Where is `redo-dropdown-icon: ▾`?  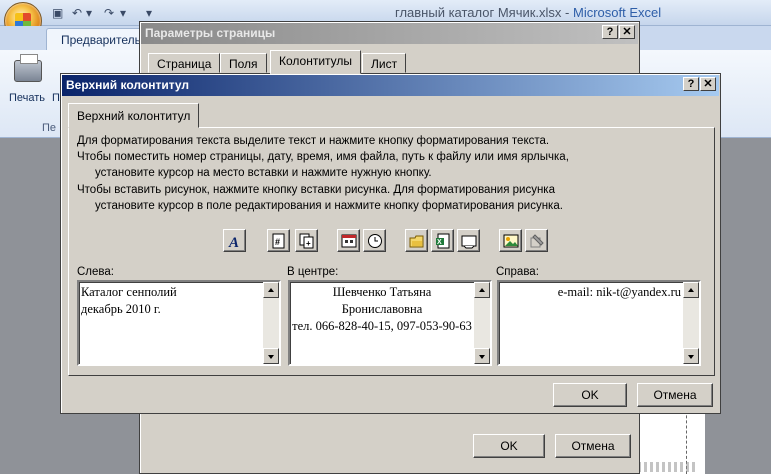
redo-dropdown-icon: ▾ is located at coordinates (123, 13).